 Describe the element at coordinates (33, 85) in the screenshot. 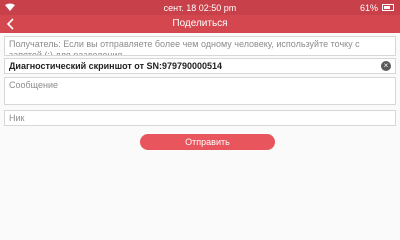

I see `message-placeholder: Сообщение` at that location.